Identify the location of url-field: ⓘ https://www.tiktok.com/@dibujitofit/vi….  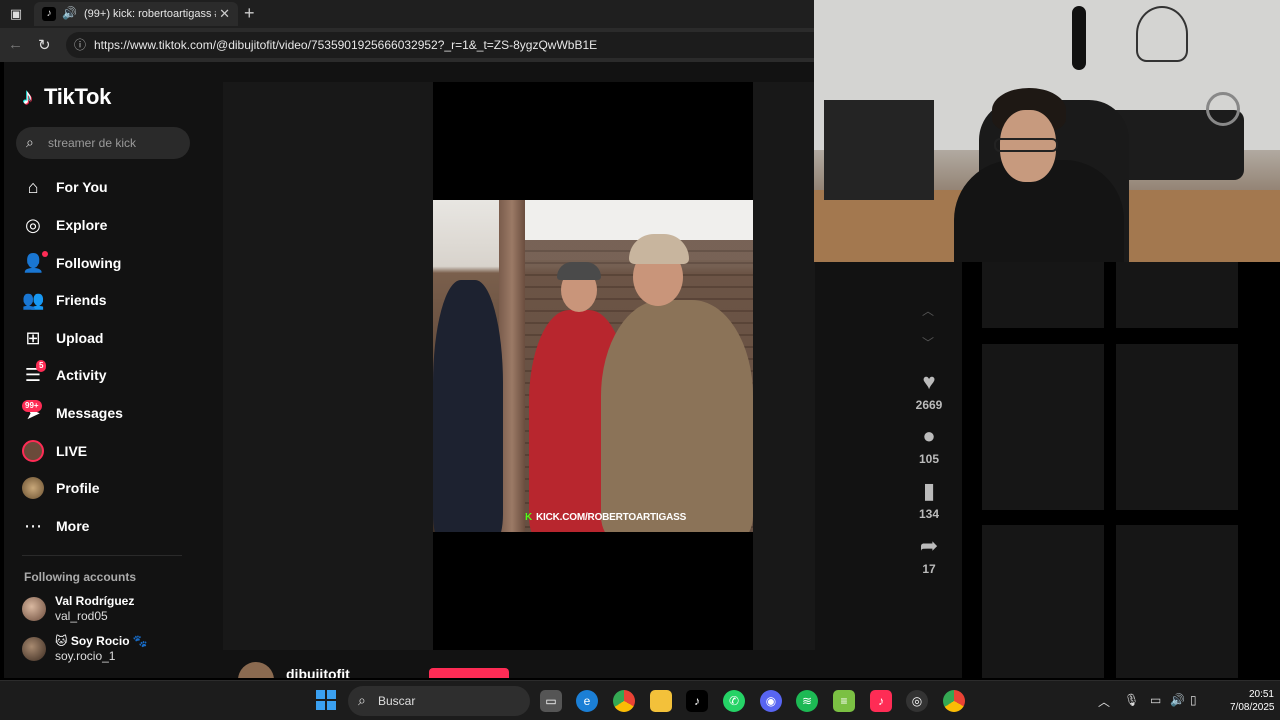
(440, 45).